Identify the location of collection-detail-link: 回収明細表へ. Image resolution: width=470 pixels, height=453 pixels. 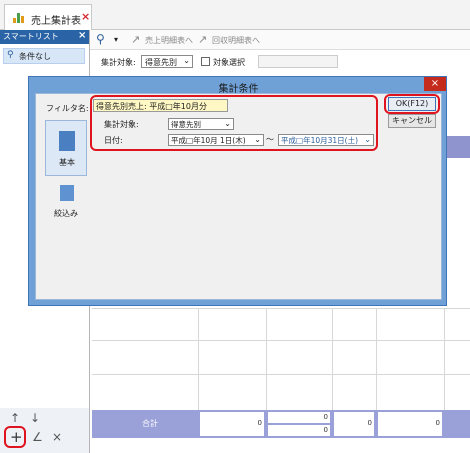
(236, 40).